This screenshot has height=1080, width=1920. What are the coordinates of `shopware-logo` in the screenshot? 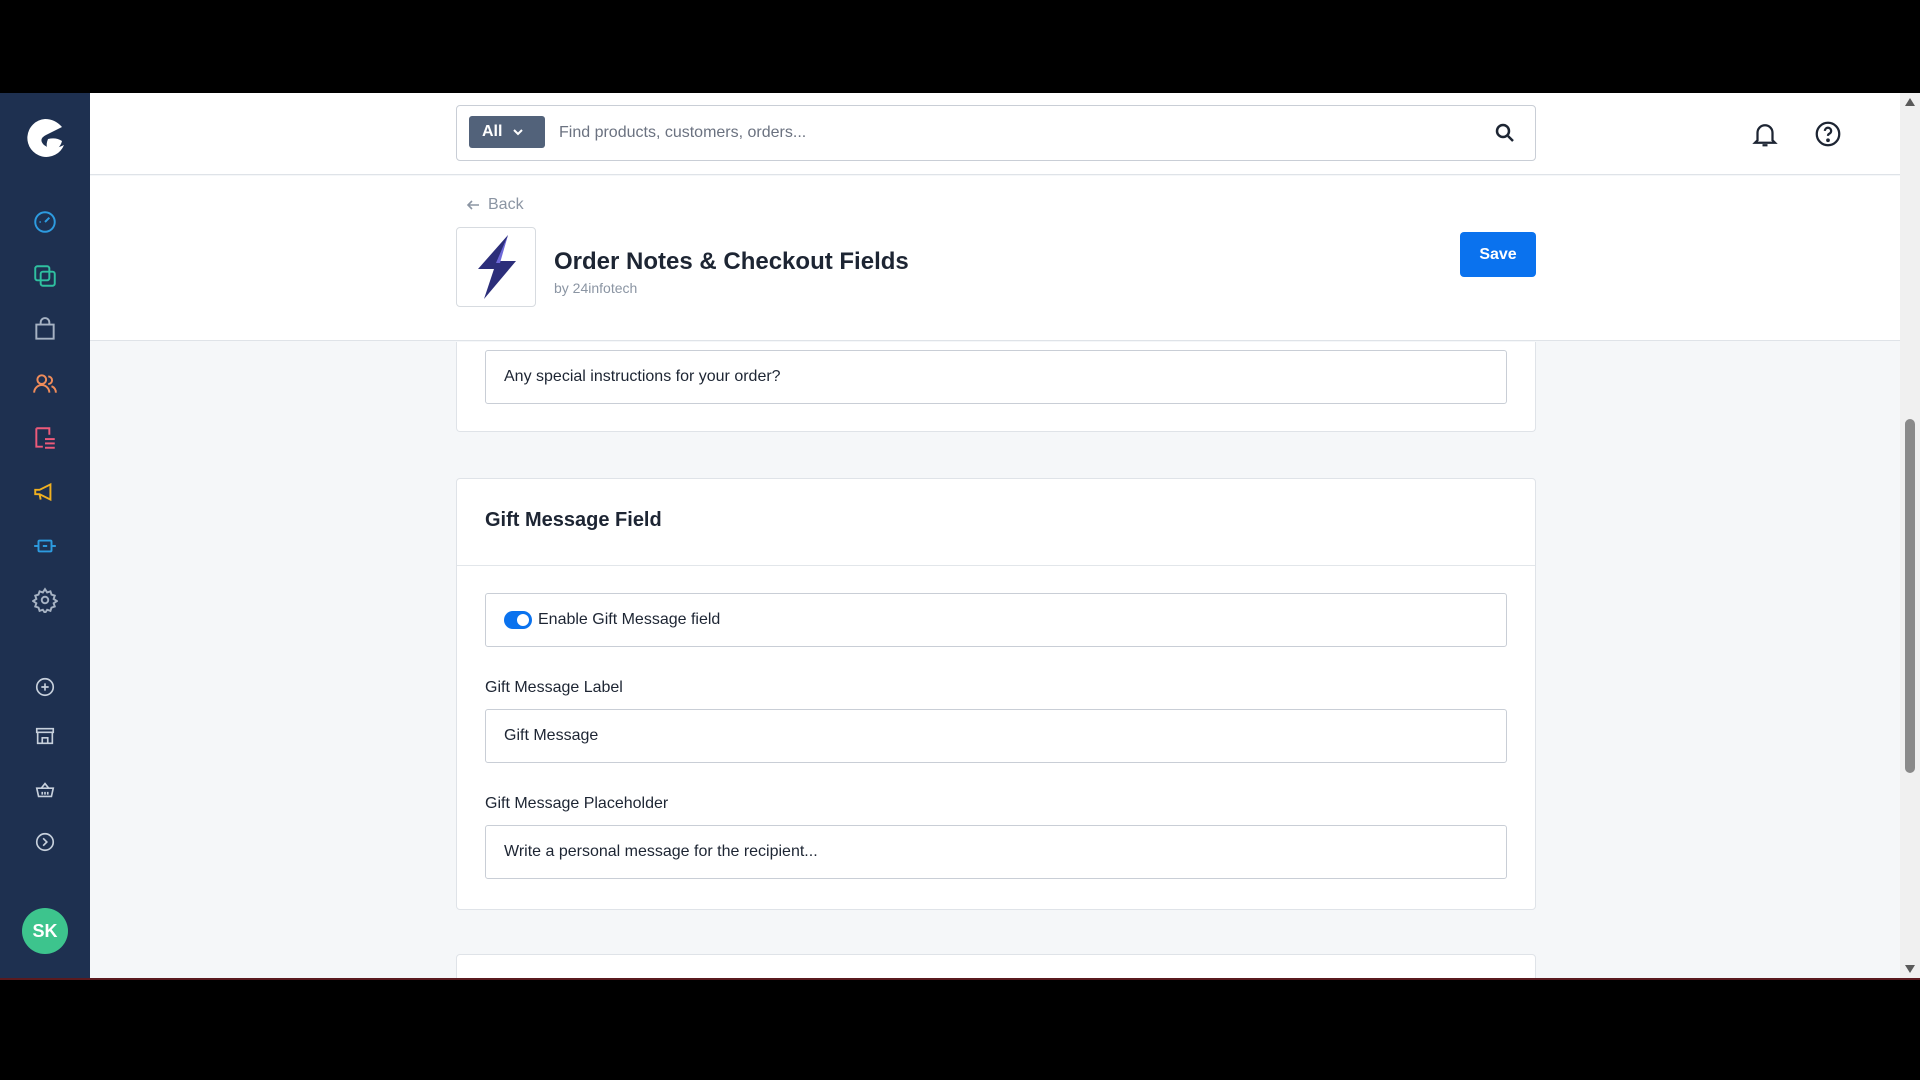 It's located at (45, 138).